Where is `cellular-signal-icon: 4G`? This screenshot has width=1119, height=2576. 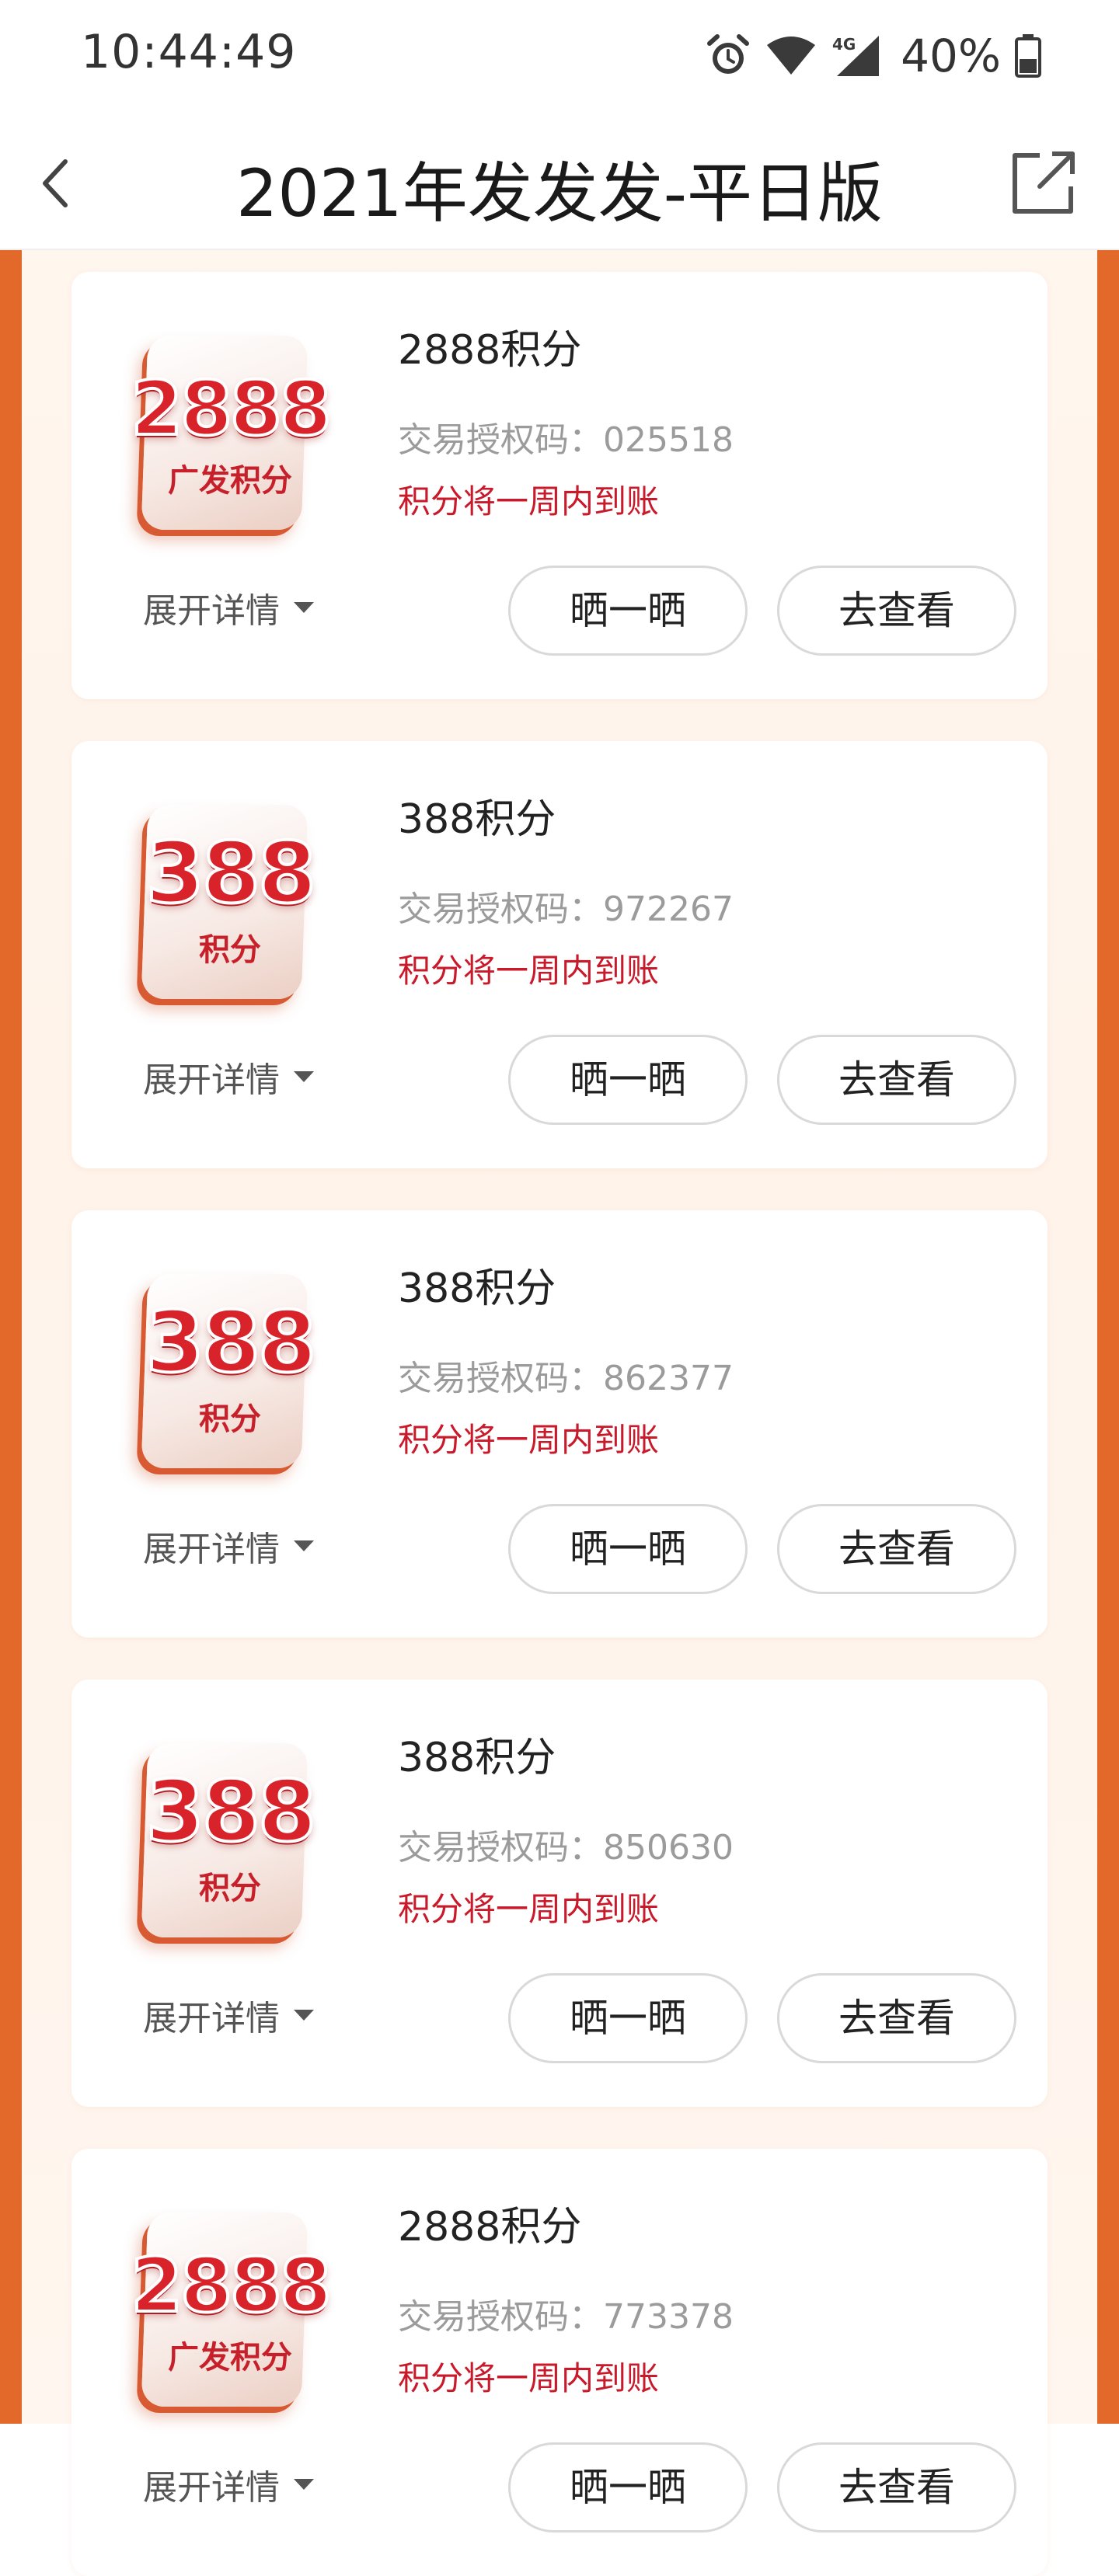 cellular-signal-icon: 4G is located at coordinates (856, 55).